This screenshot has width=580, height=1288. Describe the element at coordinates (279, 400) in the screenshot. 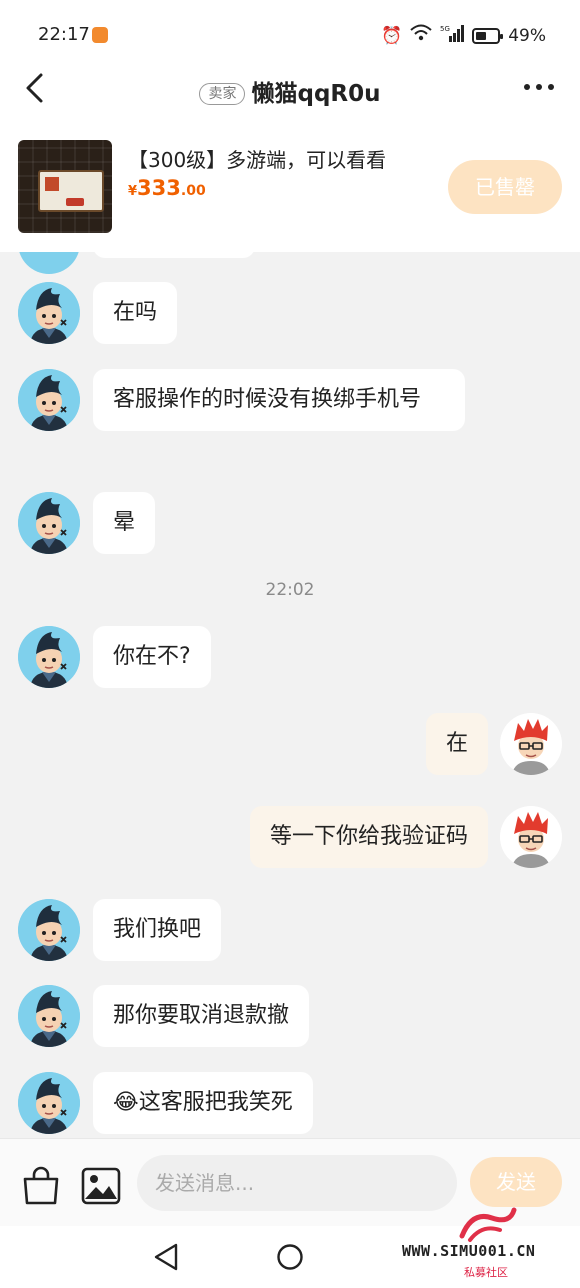

I see `message-bubble: 客服操作的时候没有换绑手机号` at that location.